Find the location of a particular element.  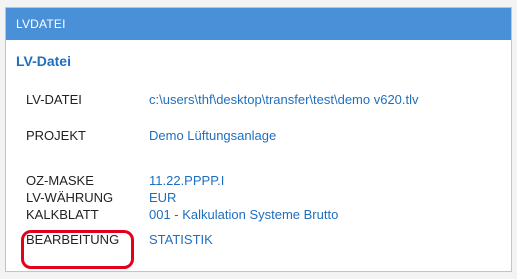

panel-title: LVDATEI is located at coordinates (258, 24).